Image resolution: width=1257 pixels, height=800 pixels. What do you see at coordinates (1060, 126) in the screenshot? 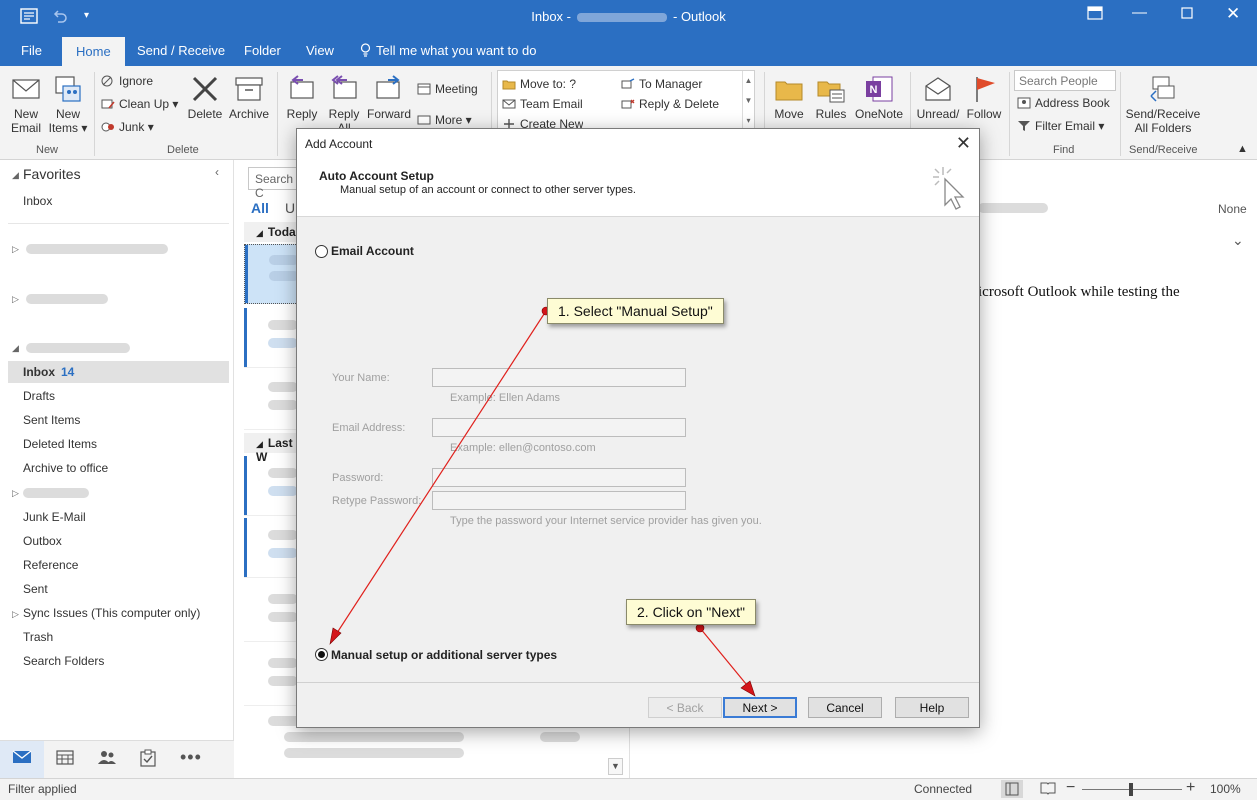
I see `filter-email-button: Filter Email ▾` at bounding box center [1060, 126].